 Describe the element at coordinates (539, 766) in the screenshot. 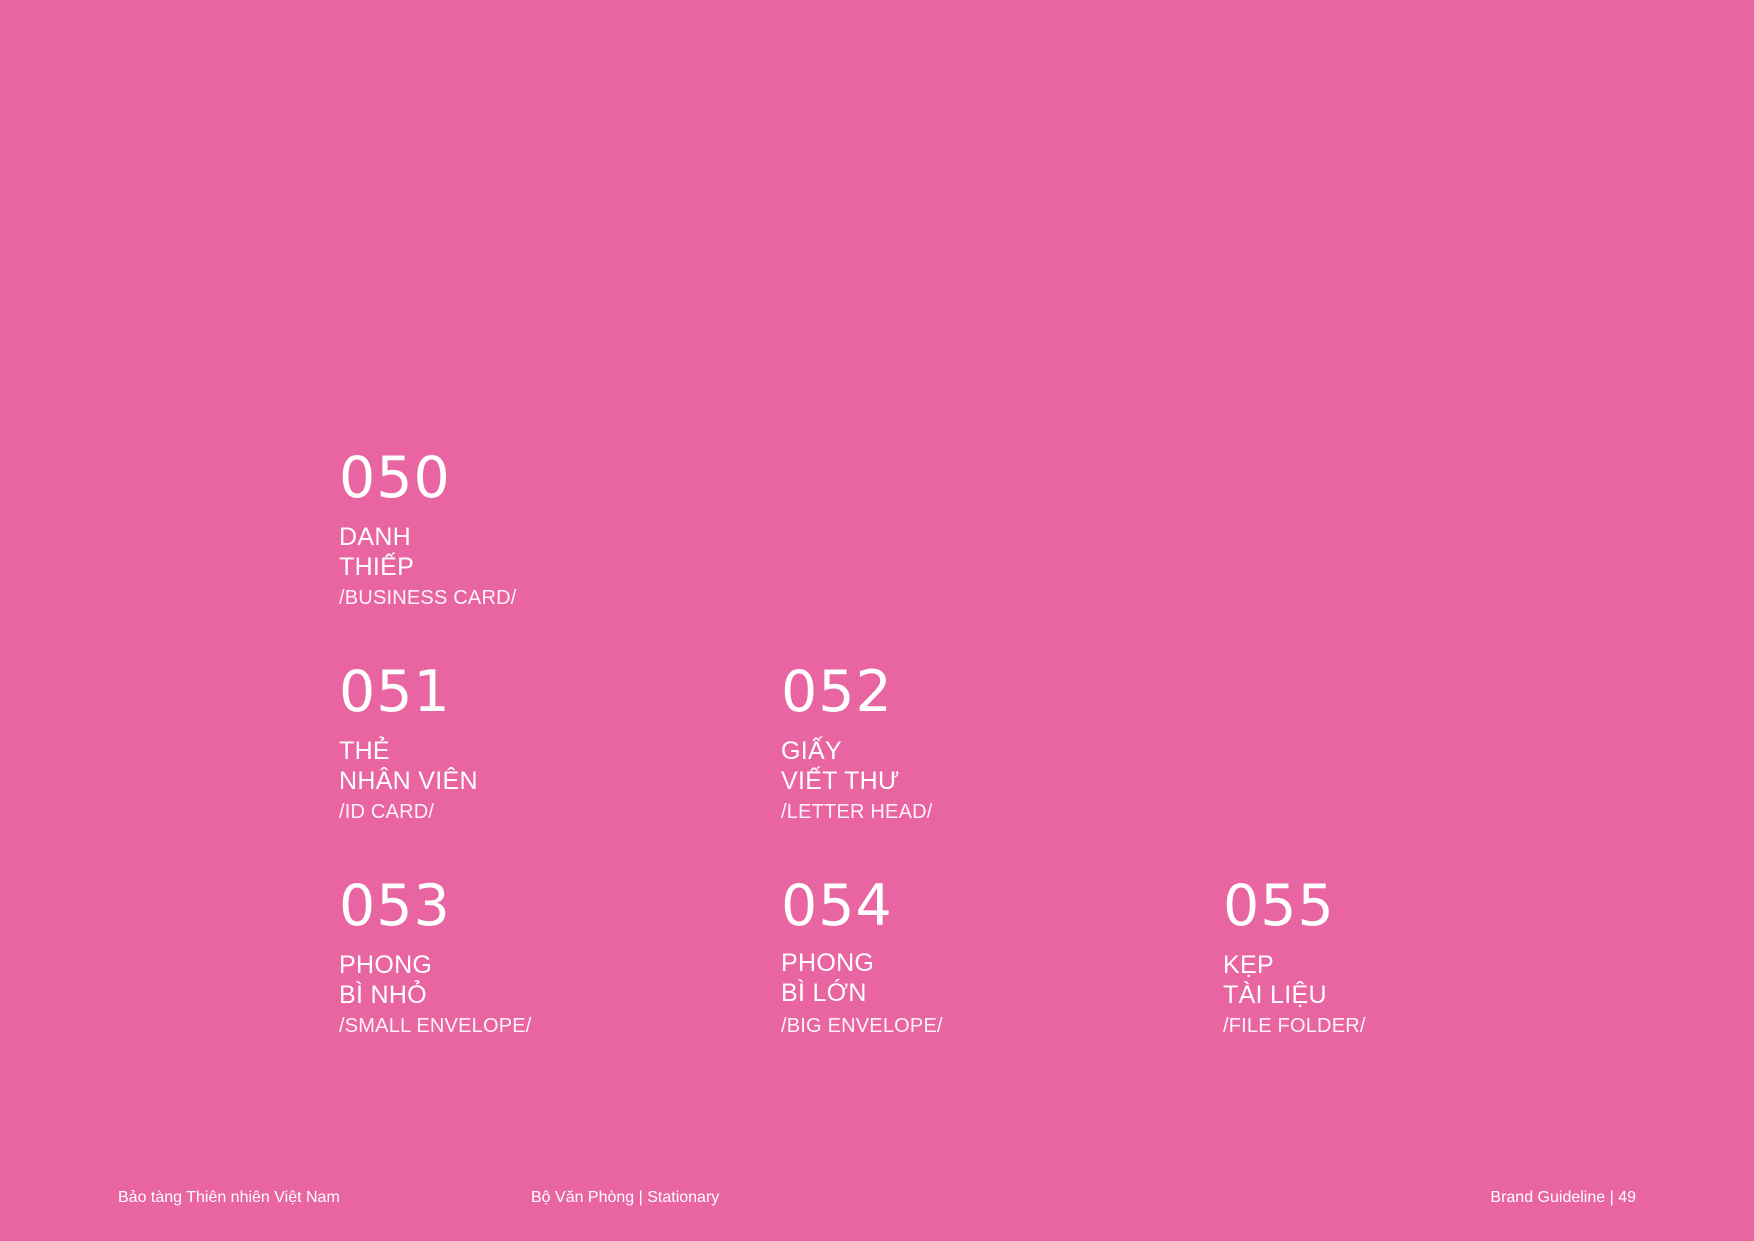

I see `item-title: THẺ NHÂN VIÊN` at that location.